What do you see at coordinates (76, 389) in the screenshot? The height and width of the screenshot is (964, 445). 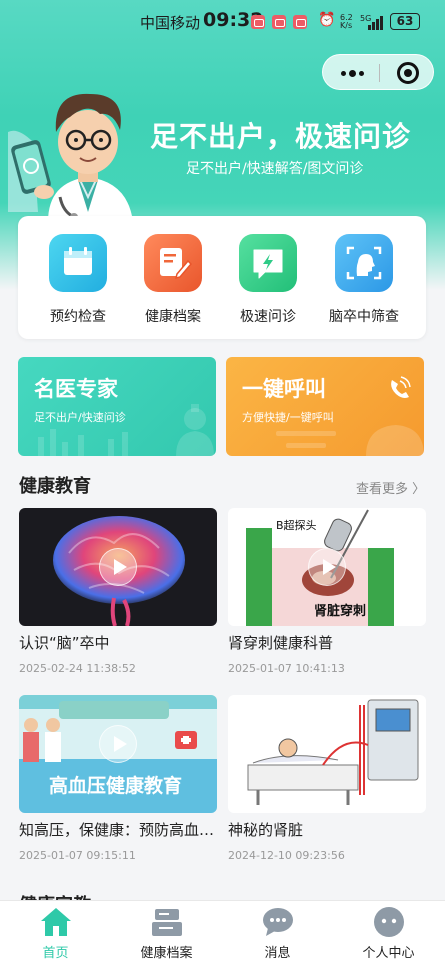 I see `promo-title: 名医专家` at bounding box center [76, 389].